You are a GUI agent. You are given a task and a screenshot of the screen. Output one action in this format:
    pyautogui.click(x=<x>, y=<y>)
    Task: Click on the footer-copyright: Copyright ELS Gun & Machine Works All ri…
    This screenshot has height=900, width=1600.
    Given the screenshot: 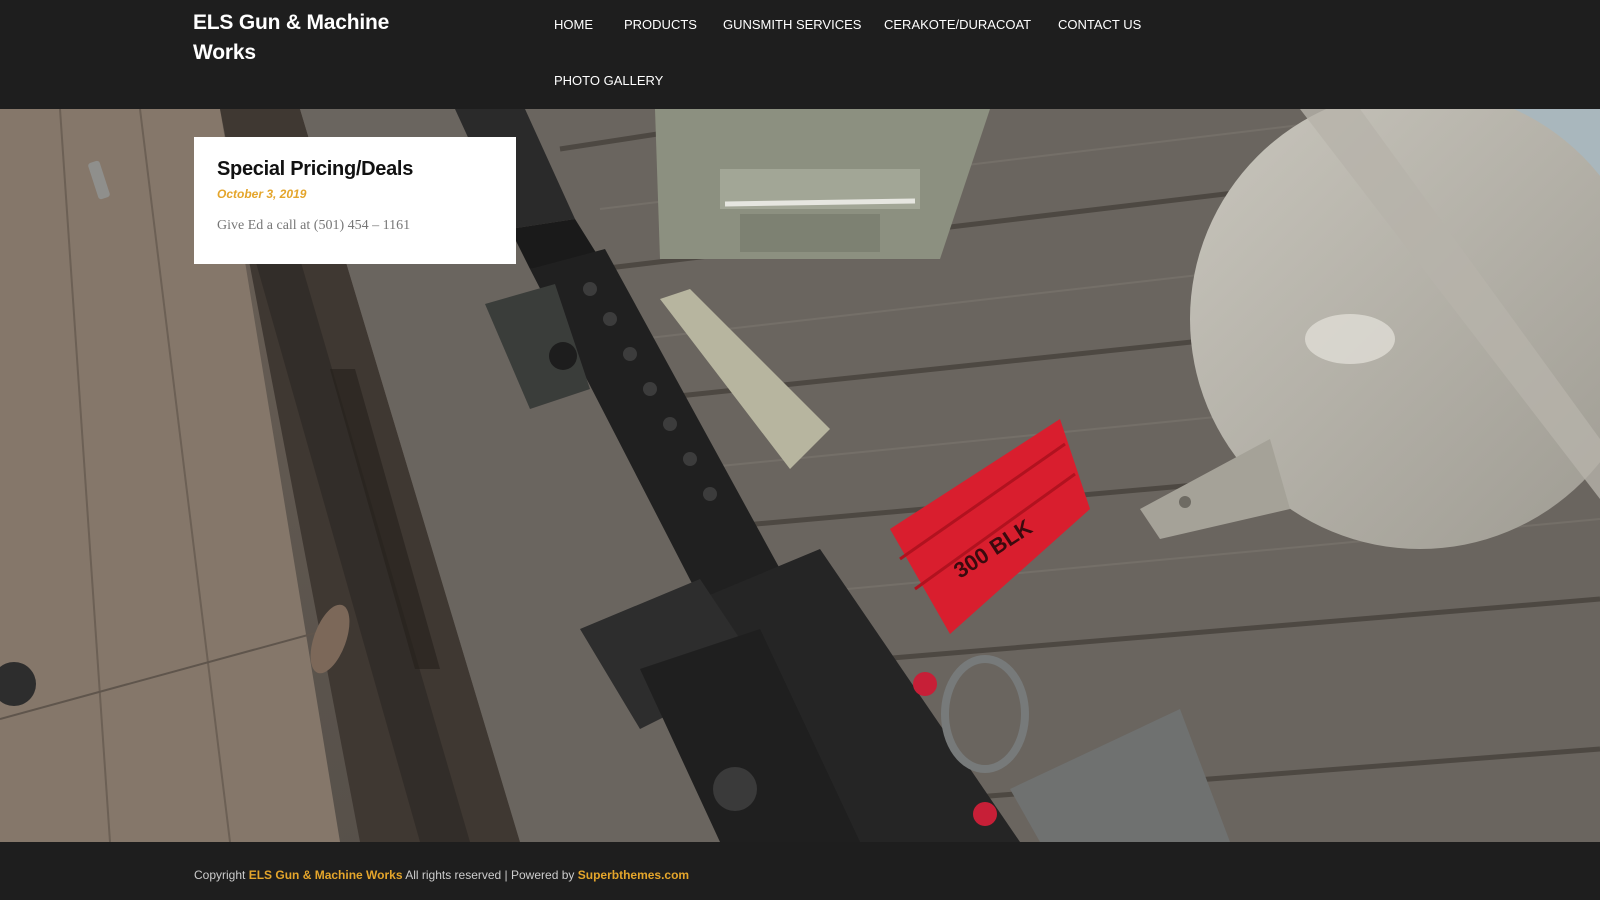 What is the action you would take?
    pyautogui.click(x=441, y=875)
    